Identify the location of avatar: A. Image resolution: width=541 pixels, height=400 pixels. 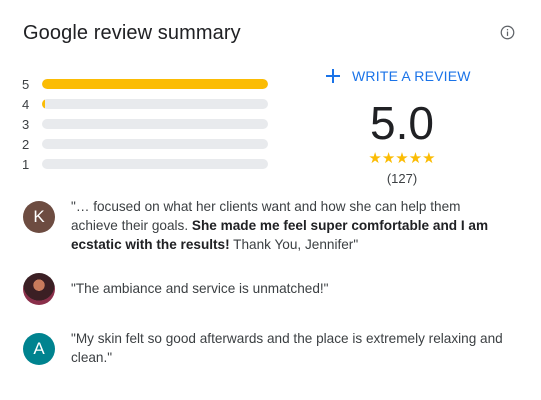
(39, 349).